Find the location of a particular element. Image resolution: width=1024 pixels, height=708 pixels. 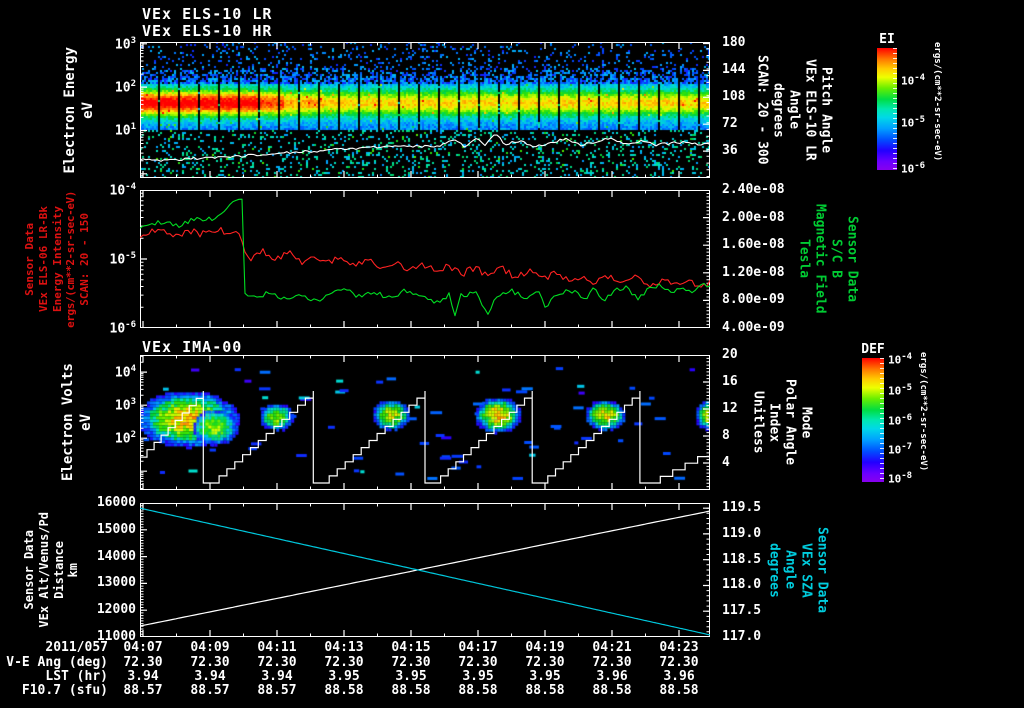

def-colorbar-tick-label: 10-7 is located at coordinates (900, 449).